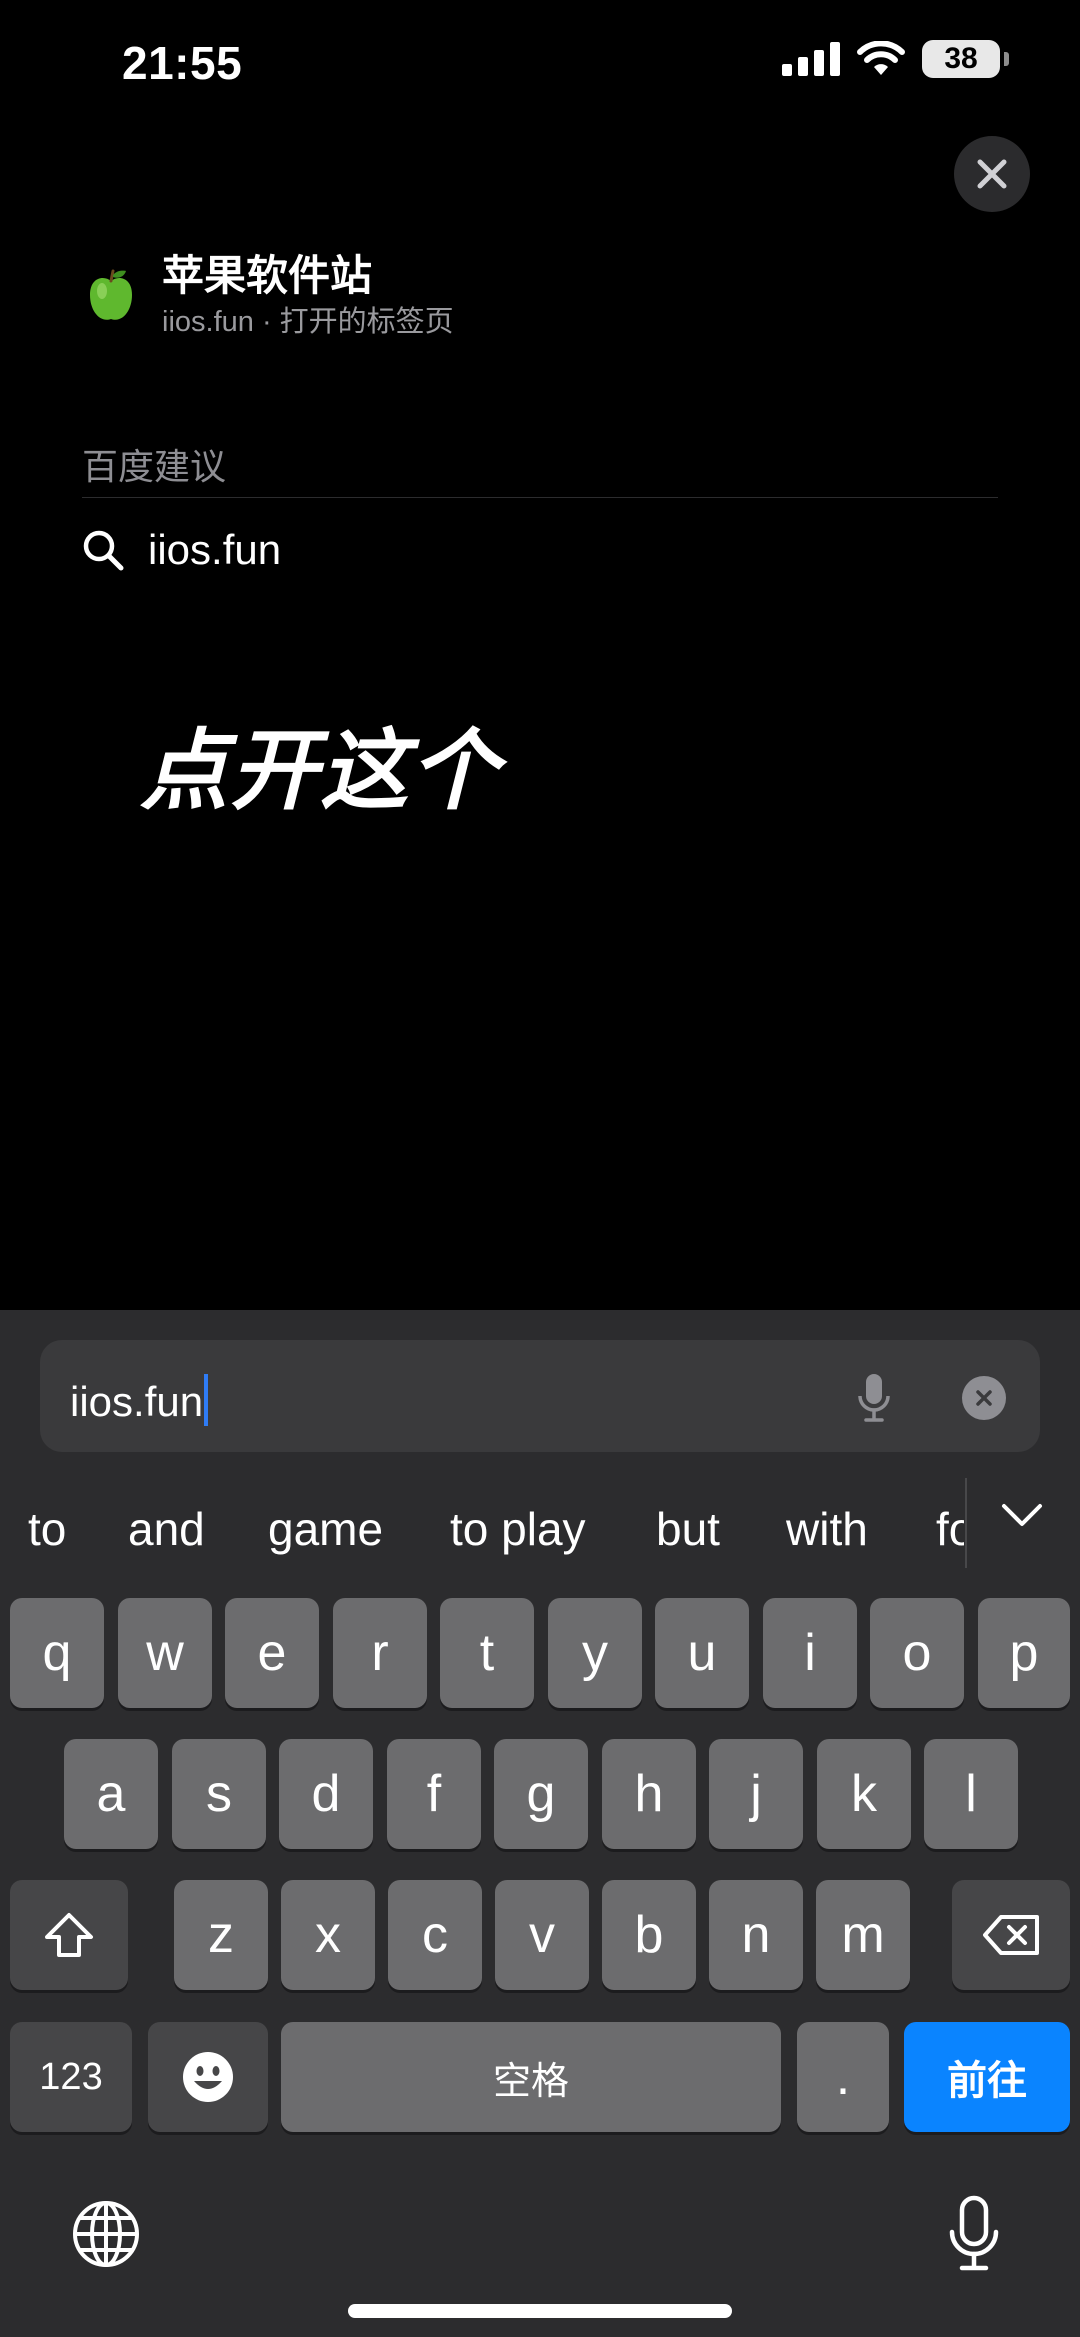 The width and height of the screenshot is (1080, 2337). I want to click on text-caret, so click(206, 1400).